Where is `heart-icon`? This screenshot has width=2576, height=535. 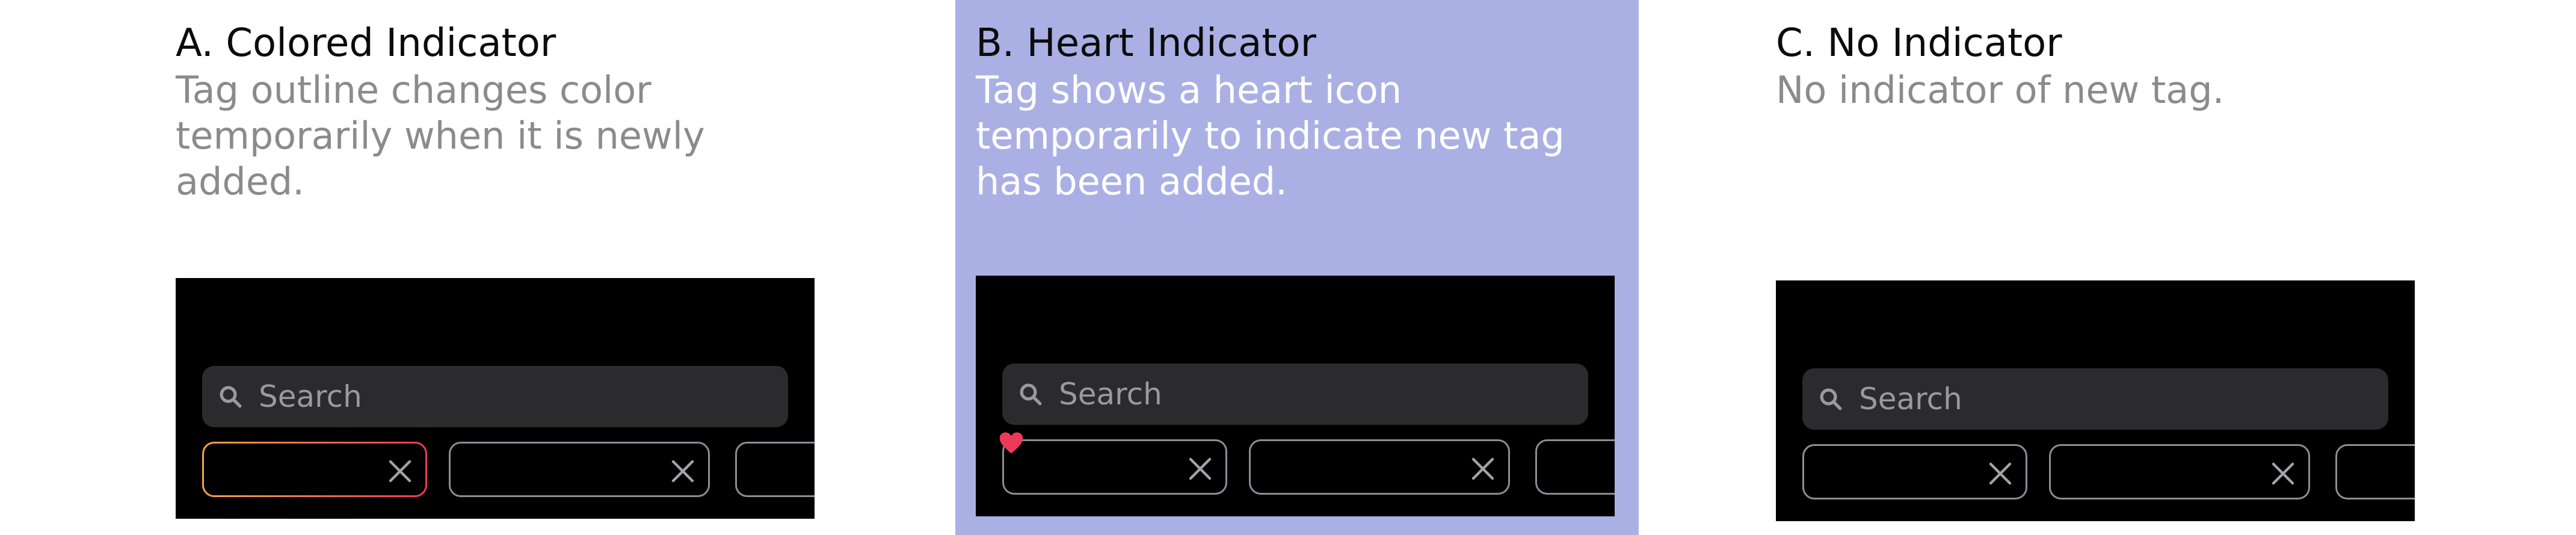 heart-icon is located at coordinates (1011, 443).